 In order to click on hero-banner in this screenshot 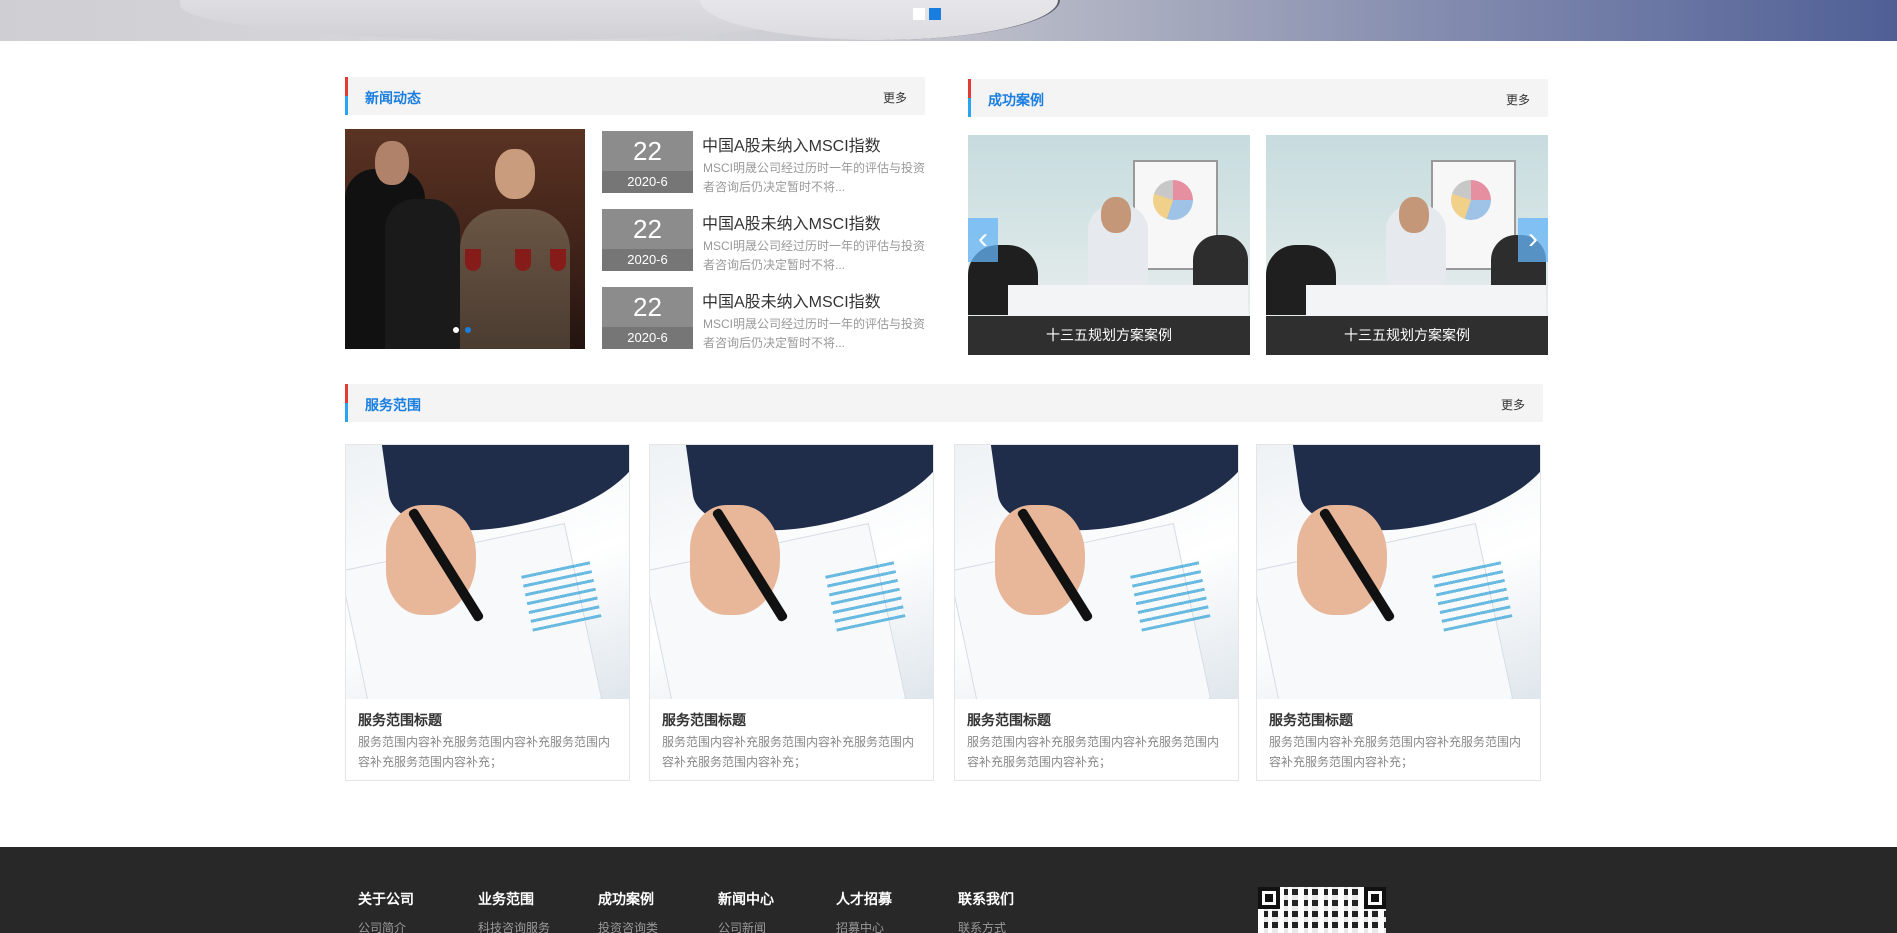, I will do `click(948, 20)`.